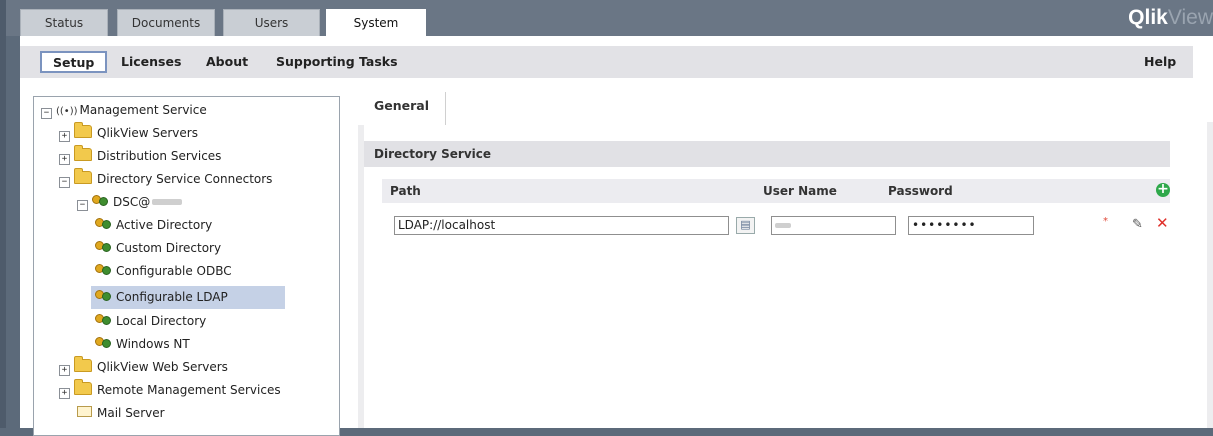 The height and width of the screenshot is (436, 1213). Describe the element at coordinates (1105, 221) in the screenshot. I see `required-mark: *` at that location.